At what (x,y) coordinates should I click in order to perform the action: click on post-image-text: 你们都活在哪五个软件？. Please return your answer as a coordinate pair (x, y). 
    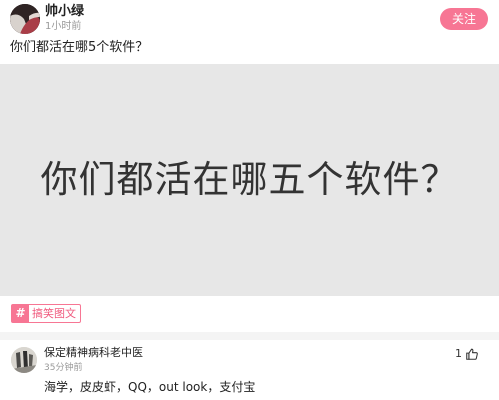
    Looking at the image, I should click on (249, 179).